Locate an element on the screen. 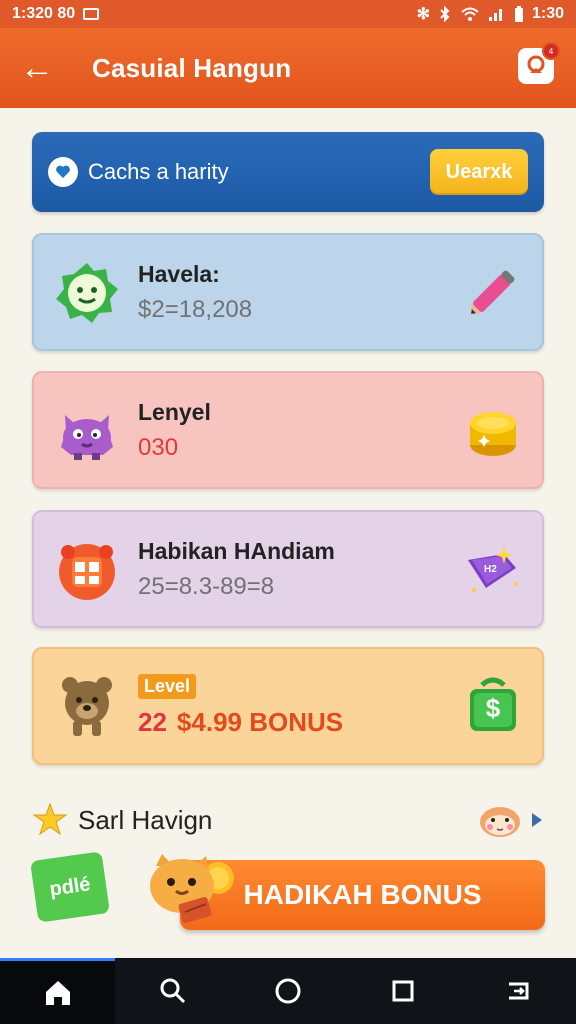 The image size is (576, 1024). card-value: 030 is located at coordinates (158, 447).